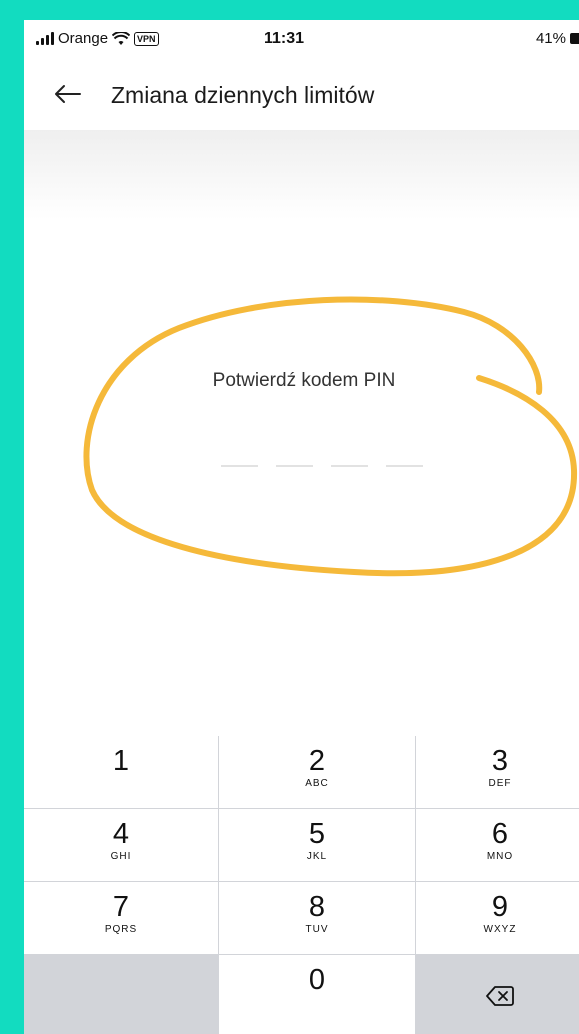 The height and width of the screenshot is (1034, 579). Describe the element at coordinates (121, 834) in the screenshot. I see `key-digit: 4` at that location.